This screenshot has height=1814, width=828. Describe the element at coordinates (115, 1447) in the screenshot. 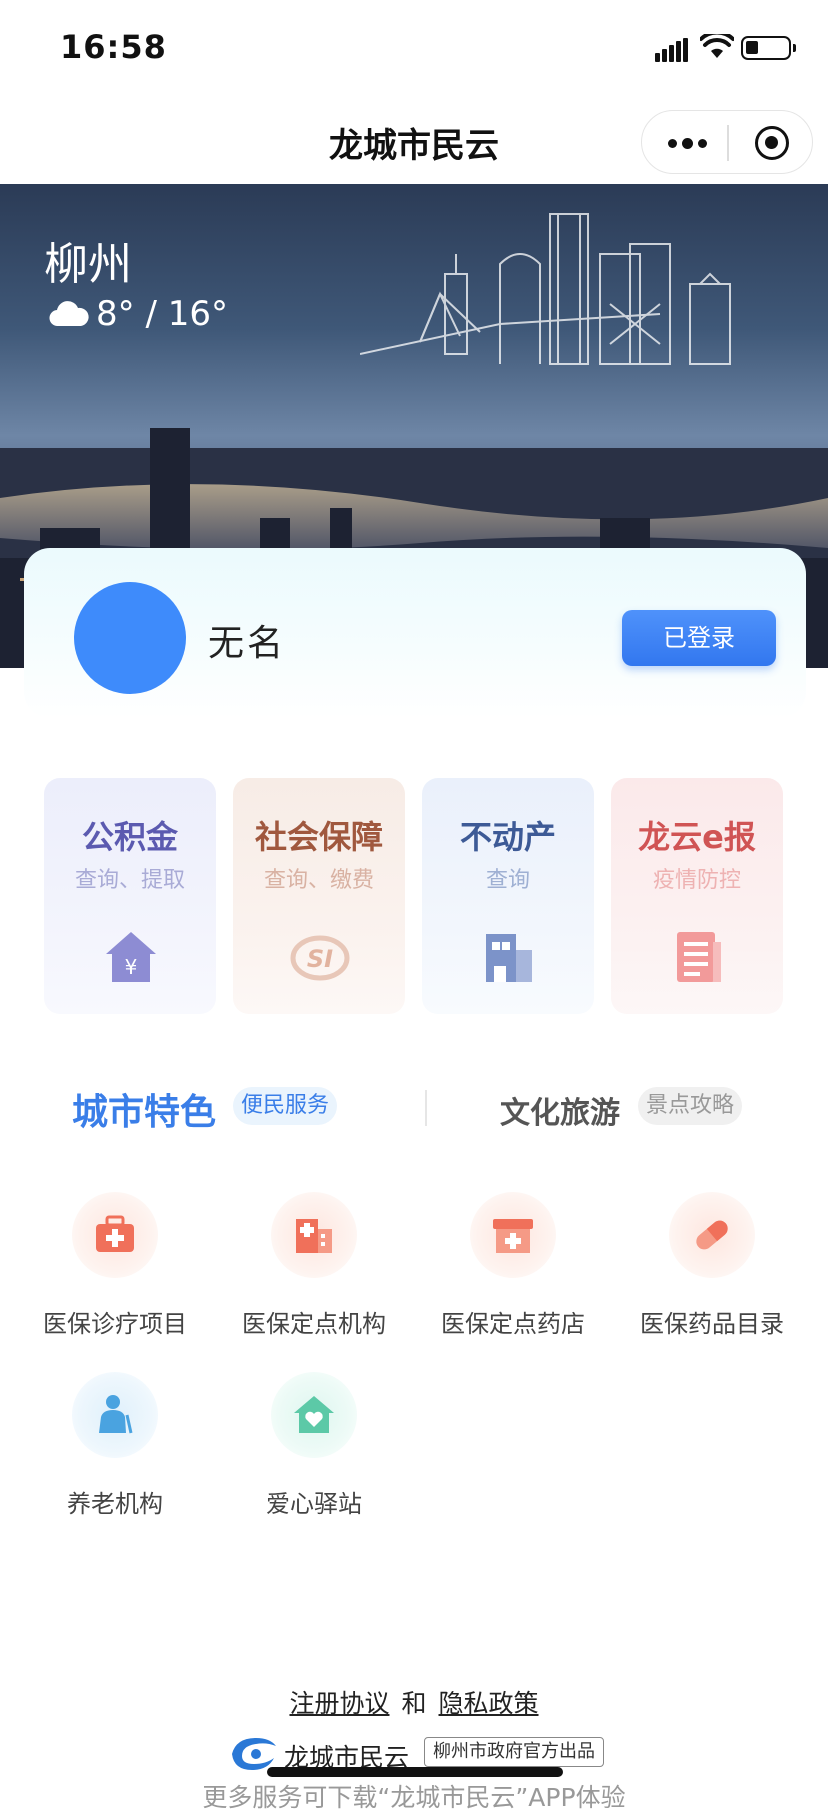

I see `service-elderly-care: 养老机构` at that location.